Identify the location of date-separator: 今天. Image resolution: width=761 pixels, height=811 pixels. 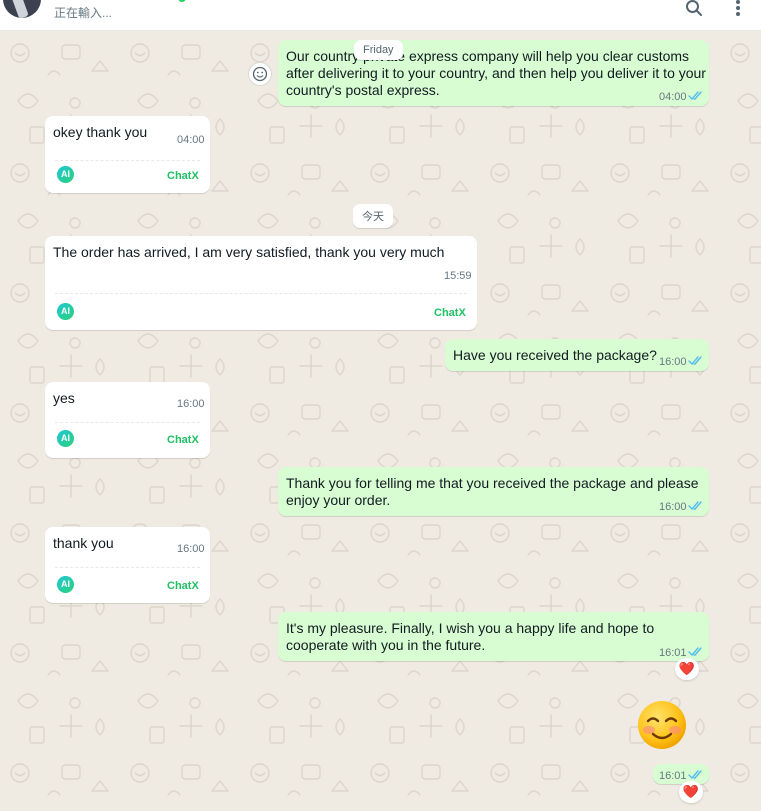
(373, 216).